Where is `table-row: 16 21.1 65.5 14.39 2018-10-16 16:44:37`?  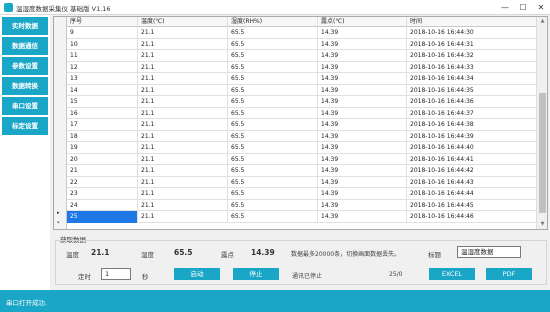
table-row: 16 21.1 65.5 14.39 2018-10-16 16:44:37 is located at coordinates (302, 113).